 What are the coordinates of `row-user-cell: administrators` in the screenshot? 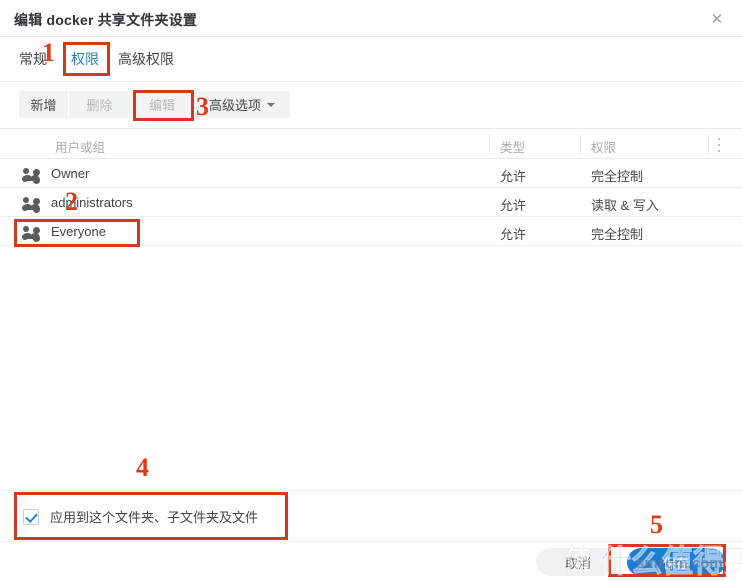 It's located at (78, 202).